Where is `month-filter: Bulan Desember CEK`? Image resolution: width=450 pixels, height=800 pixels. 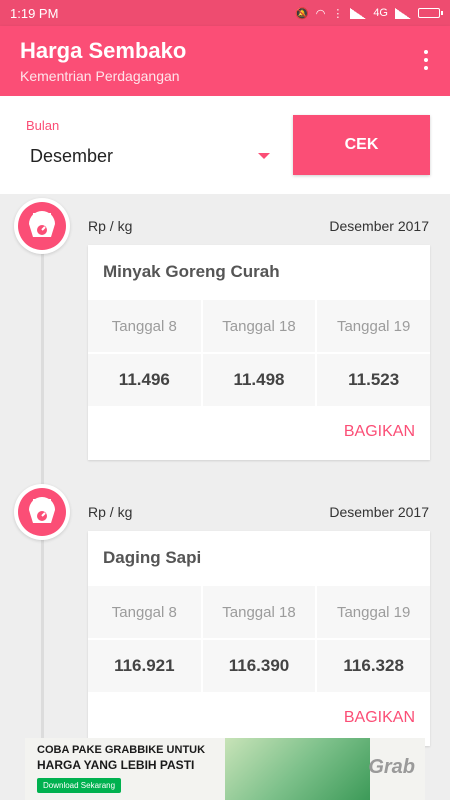
month-filter: Bulan Desember CEK is located at coordinates (225, 145).